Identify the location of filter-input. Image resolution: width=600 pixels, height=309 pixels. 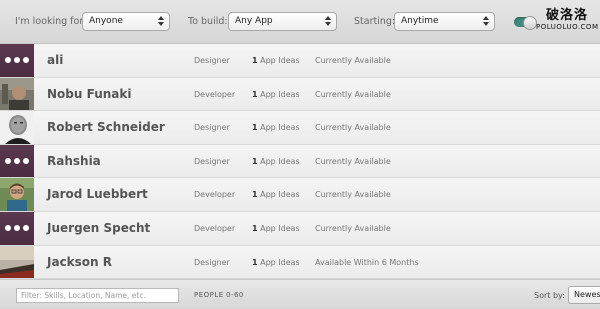
(97, 295).